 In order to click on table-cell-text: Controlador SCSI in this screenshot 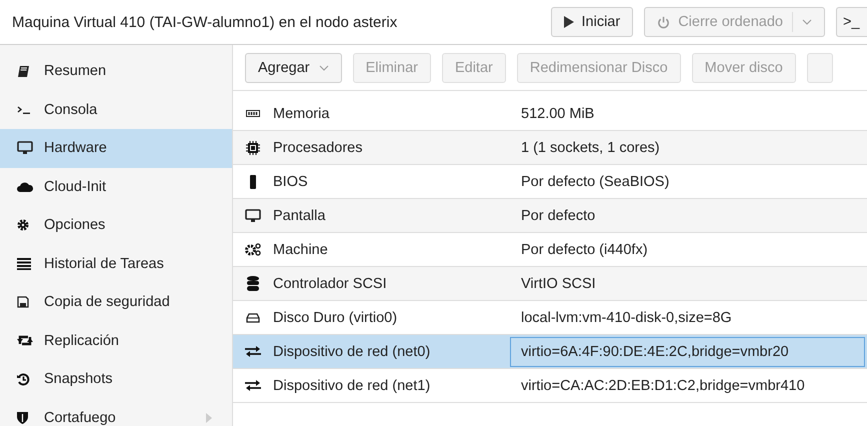, I will do `click(330, 284)`.